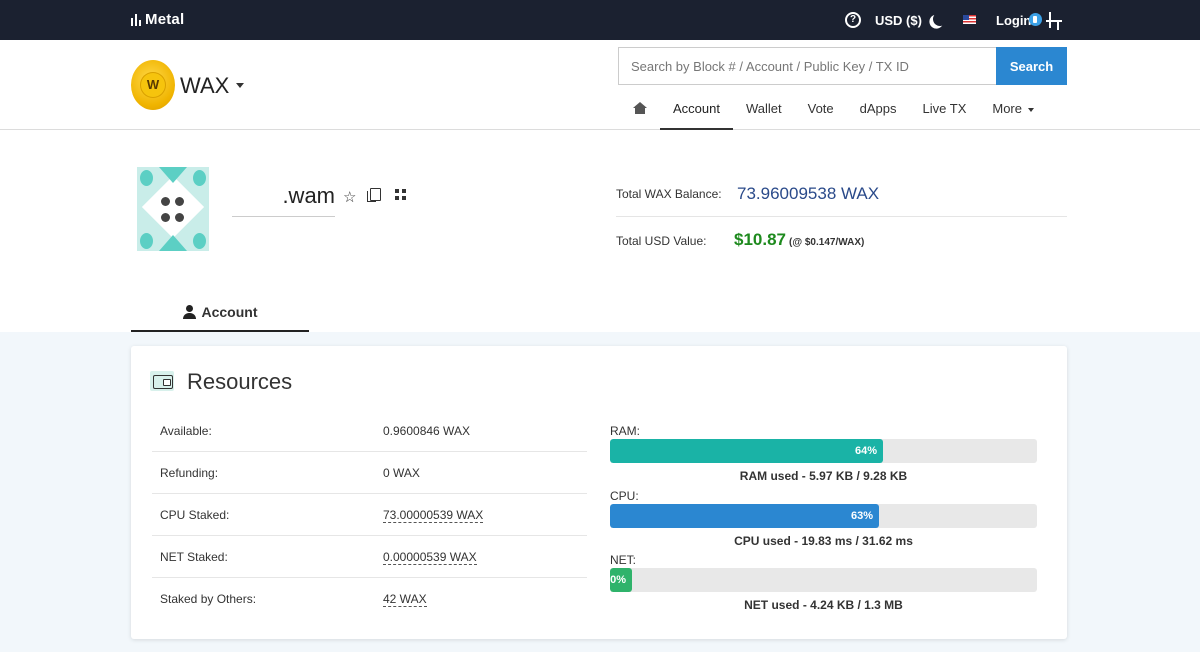 The width and height of the screenshot is (1200, 652). What do you see at coordinates (1013, 20) in the screenshot?
I see `login-button: Login` at bounding box center [1013, 20].